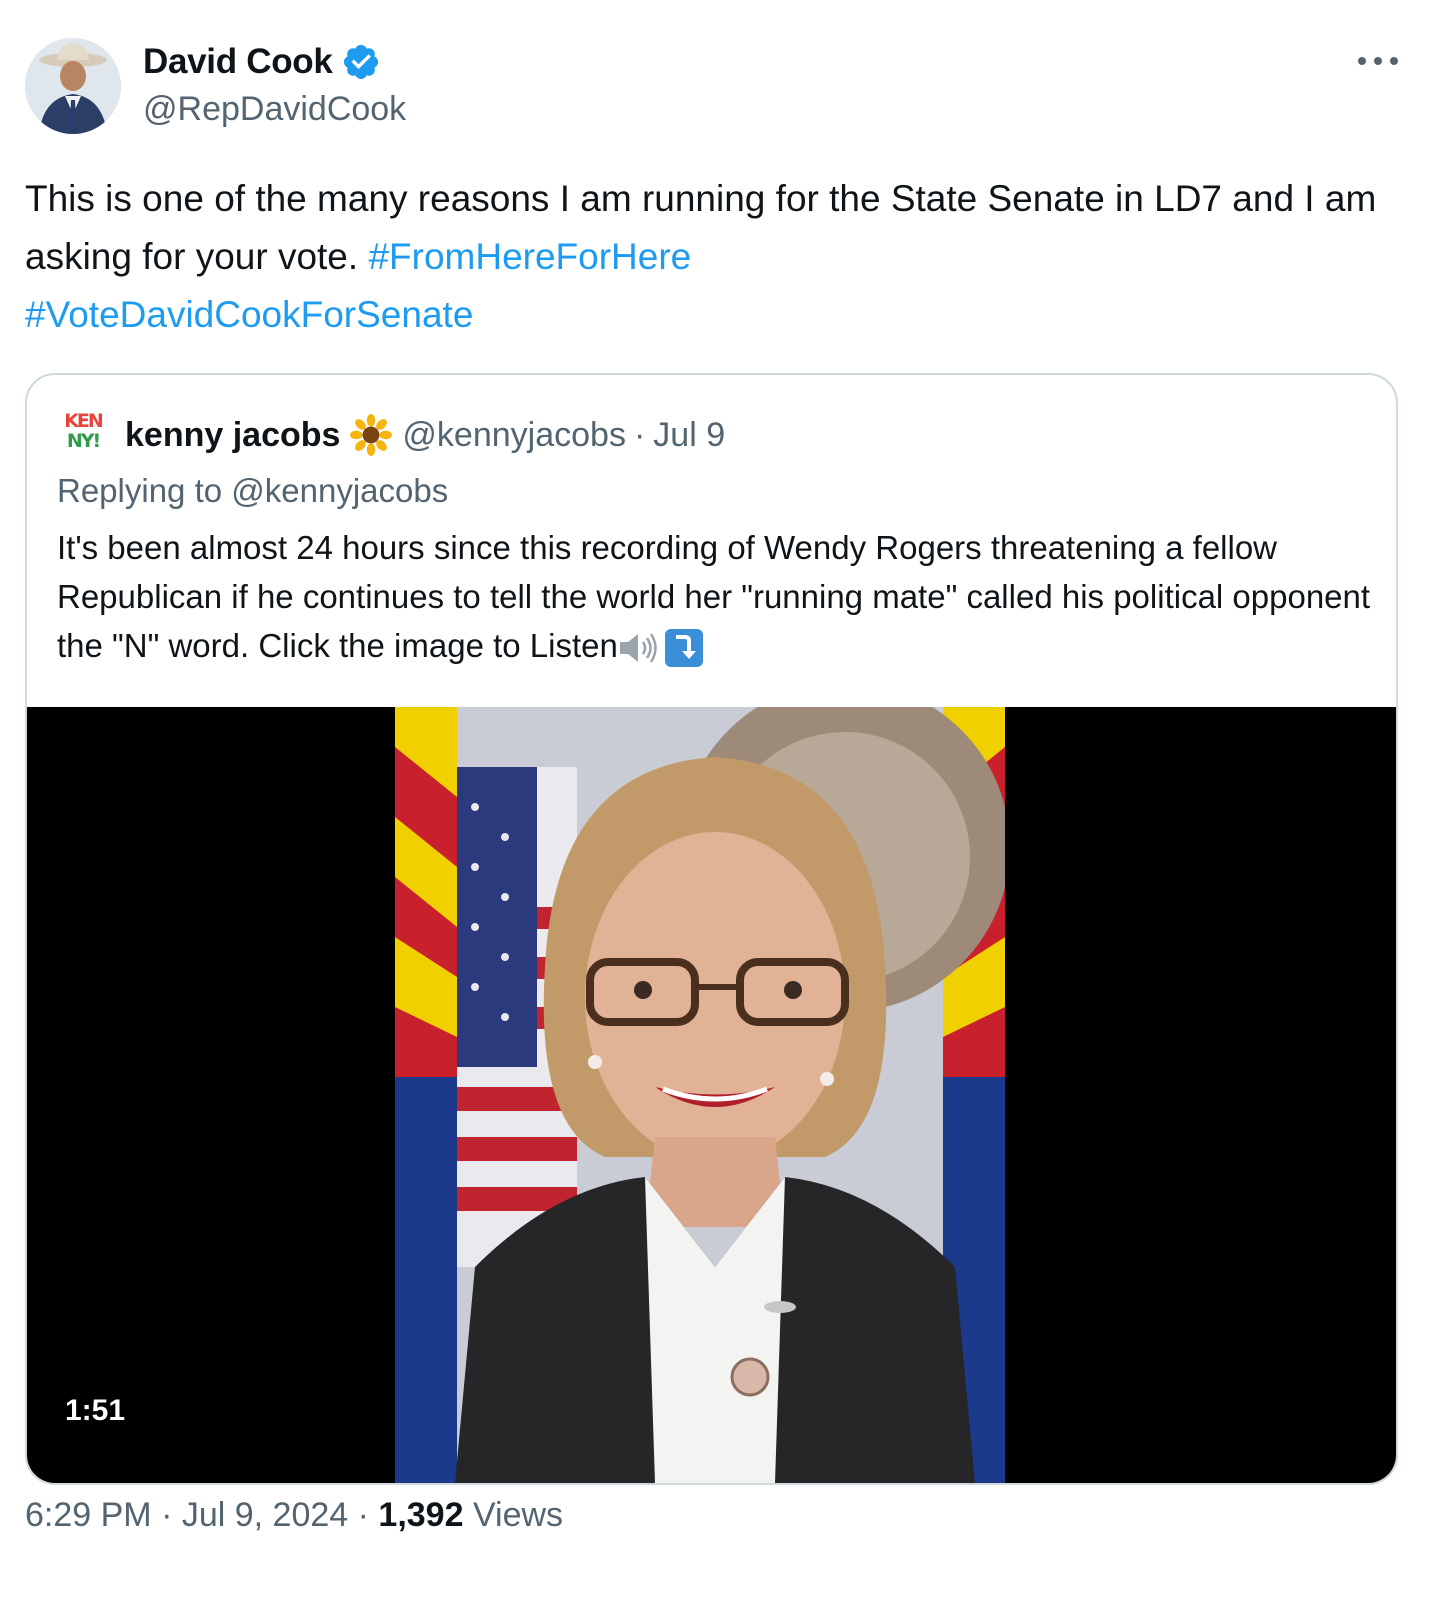  What do you see at coordinates (238, 62) in the screenshot?
I see `author-display-name: David Cook` at bounding box center [238, 62].